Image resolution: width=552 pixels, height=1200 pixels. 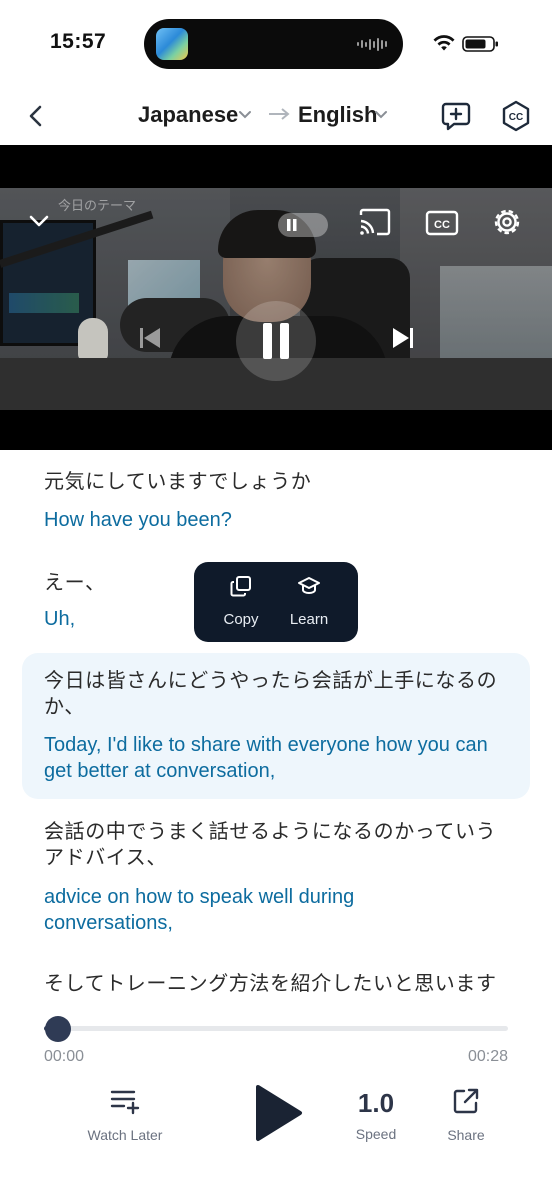 What do you see at coordinates (177, 482) in the screenshot?
I see `transcript-line-jp: 元気にしていますでしょうか` at bounding box center [177, 482].